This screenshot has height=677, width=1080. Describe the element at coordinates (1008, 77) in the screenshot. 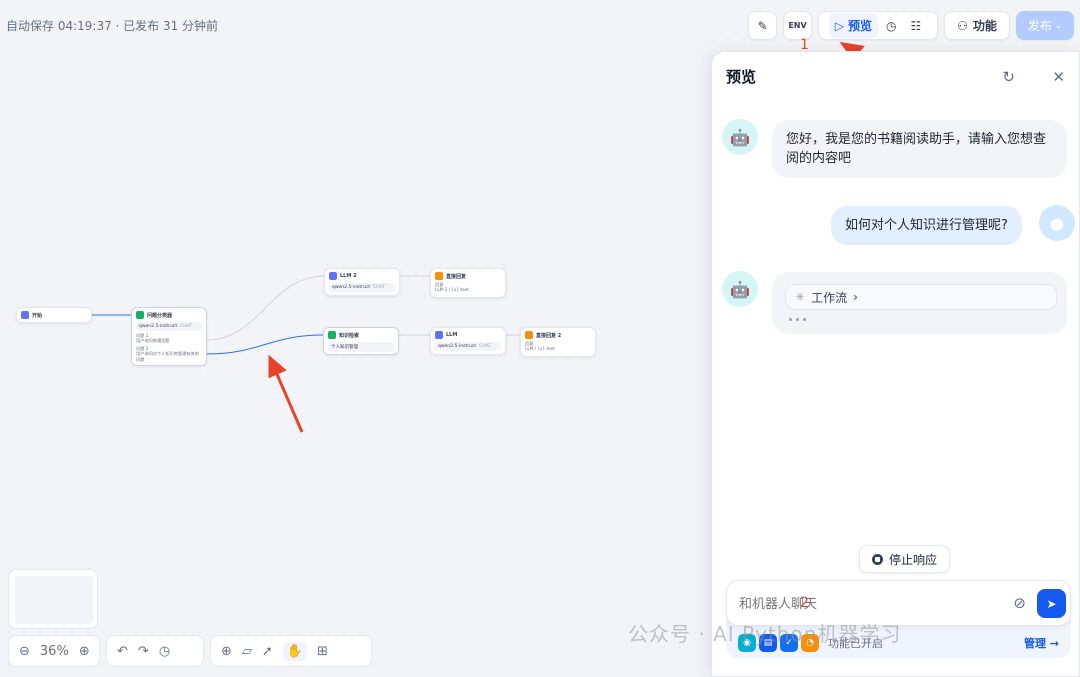

I see `restart-icon: ↻` at that location.